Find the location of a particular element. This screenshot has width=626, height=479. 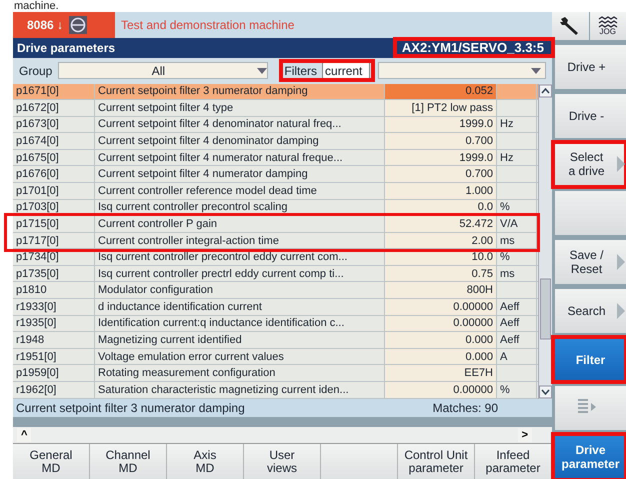

parameter-row: p1701[0] Current controller reference model dead time 1.000 is located at coordinates (275, 191).